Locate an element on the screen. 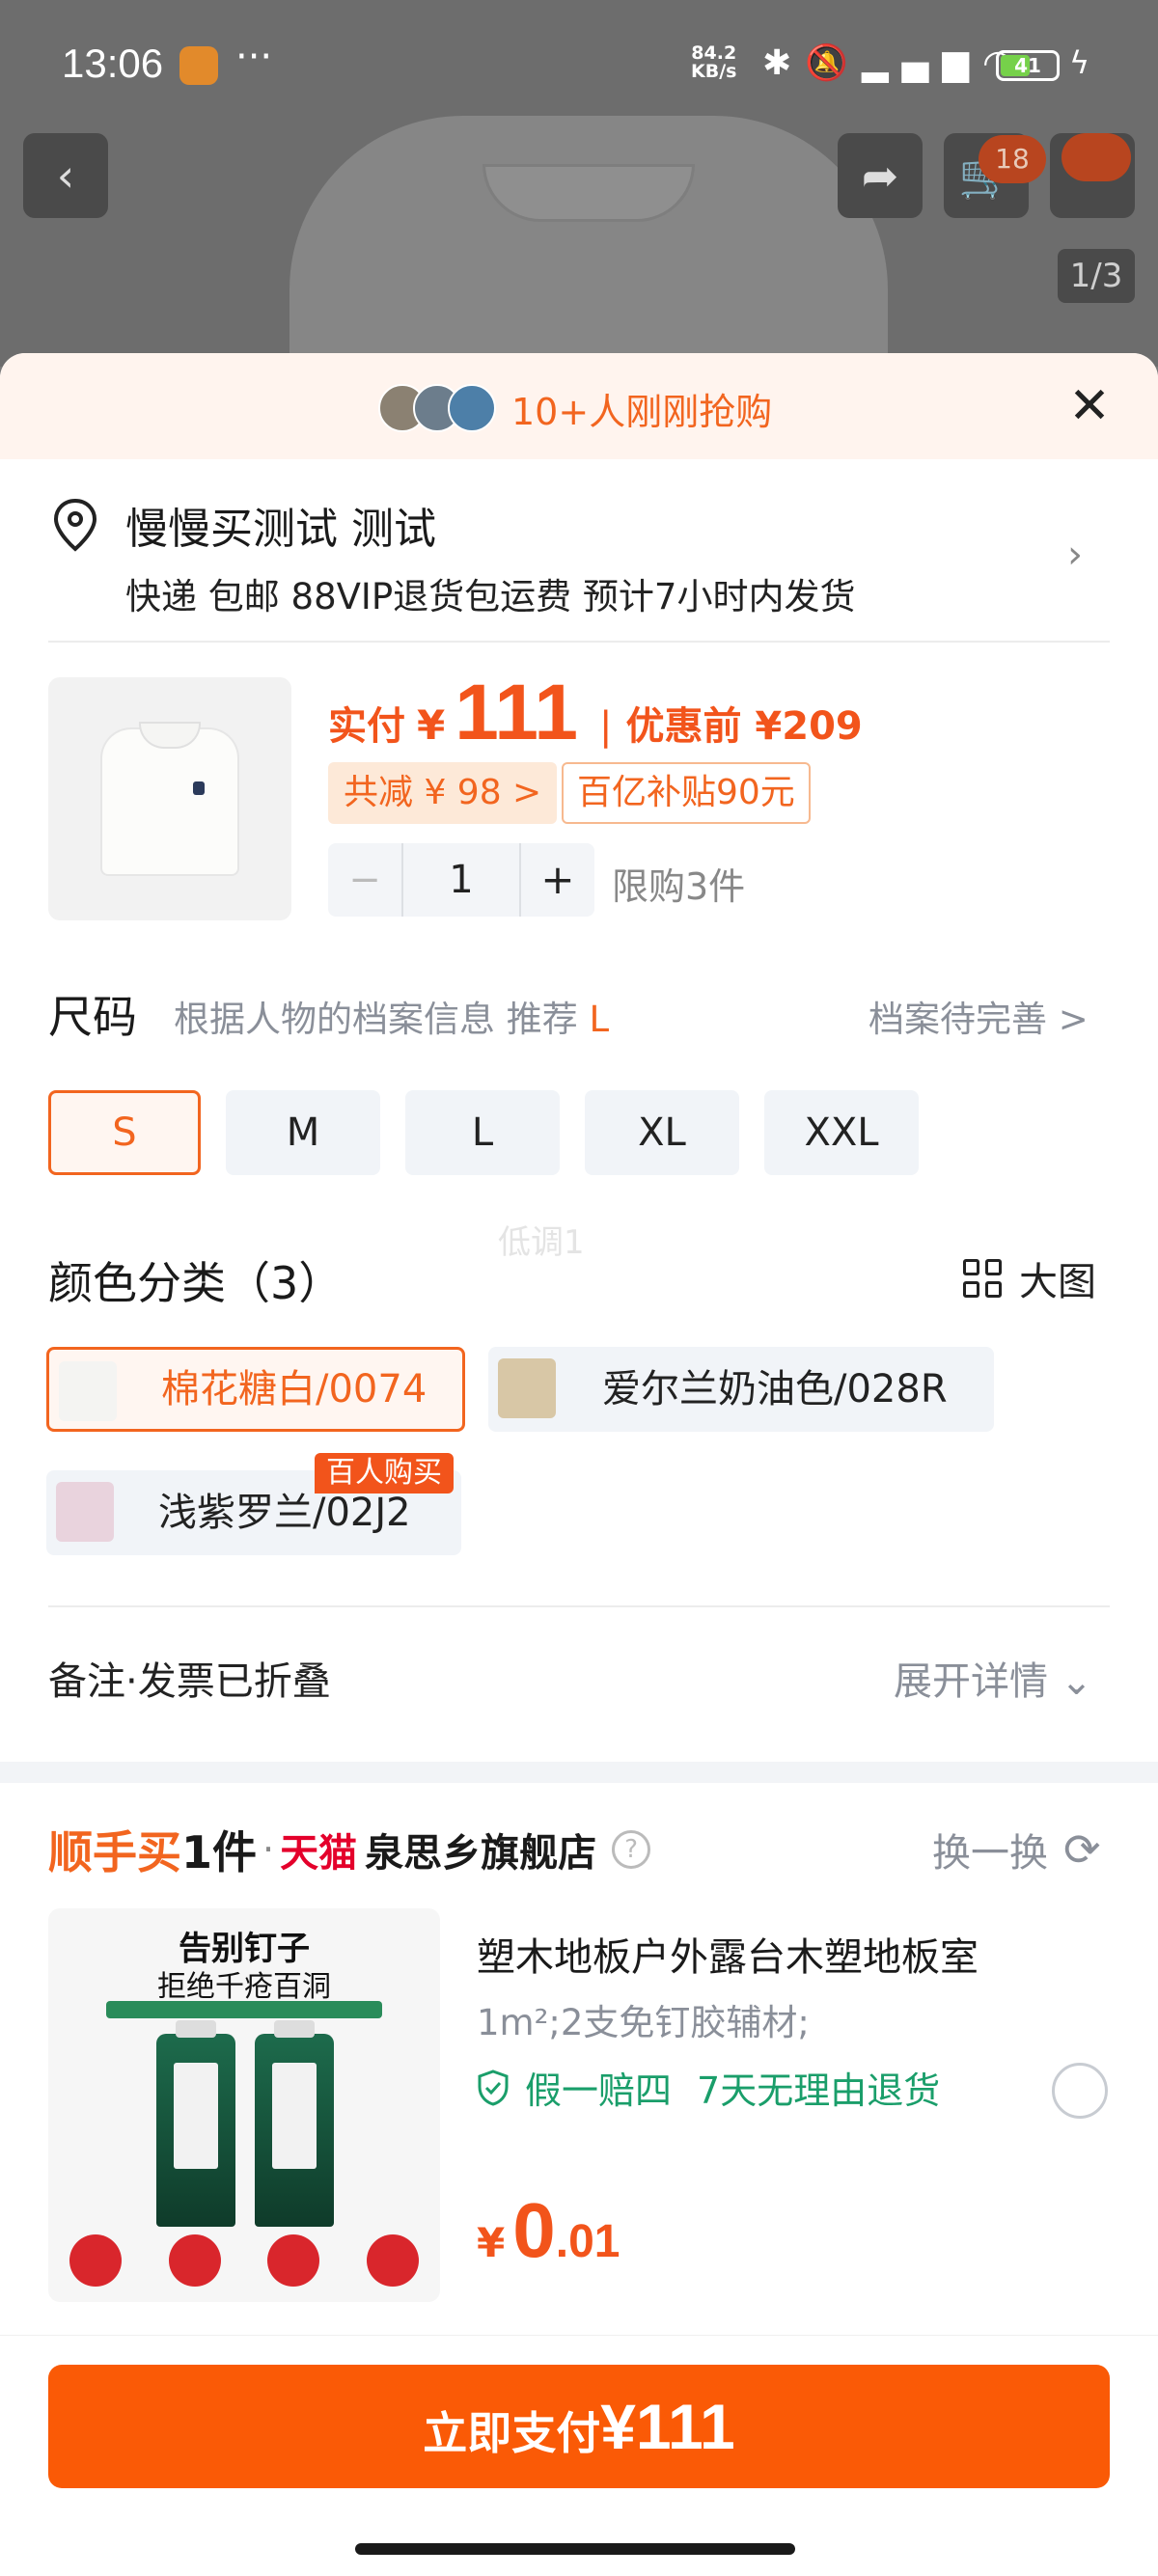 This screenshot has width=1158, height=2576. pay-label: 实付 is located at coordinates (366, 726).